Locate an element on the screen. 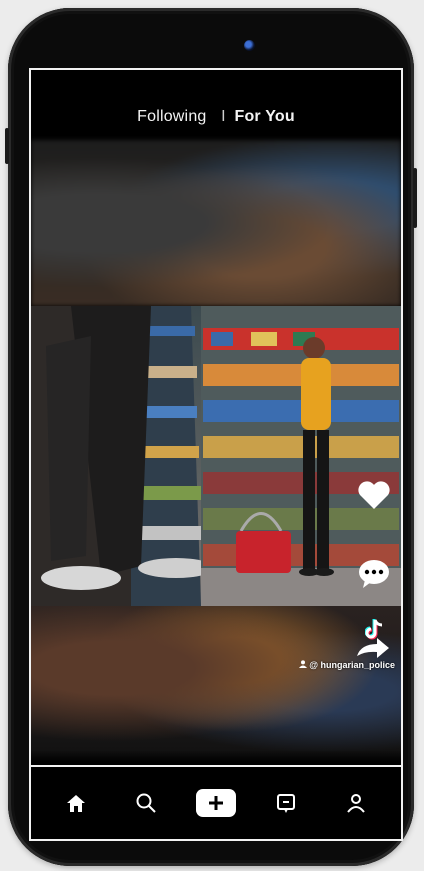 The image size is (424, 871). home-icon is located at coordinates (76, 803).